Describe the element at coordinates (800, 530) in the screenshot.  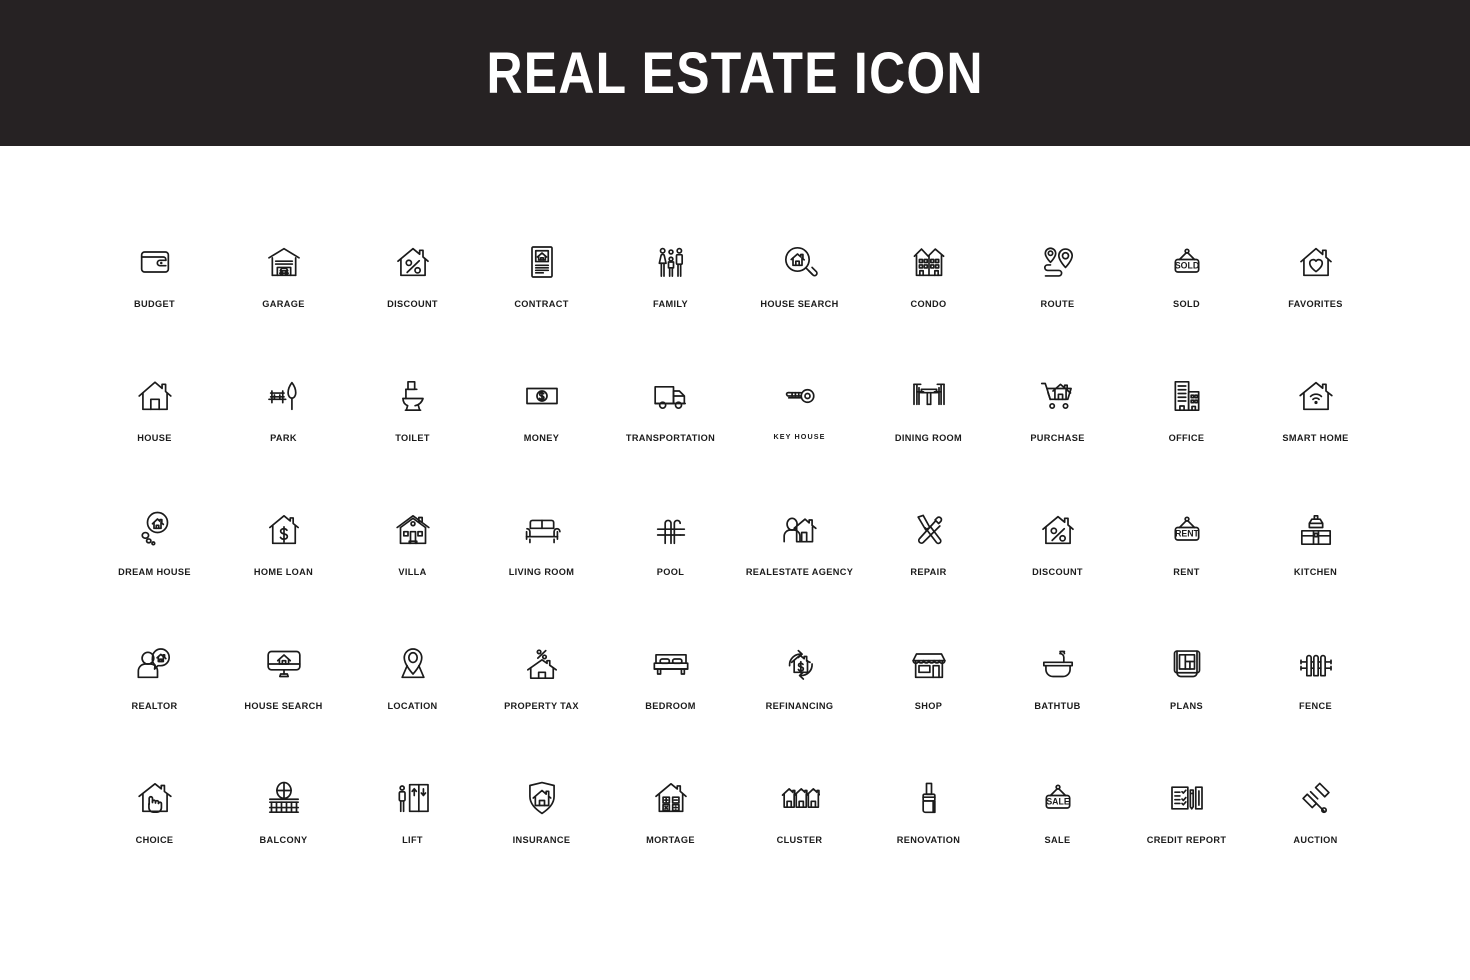
I see `agent-house-icon` at that location.